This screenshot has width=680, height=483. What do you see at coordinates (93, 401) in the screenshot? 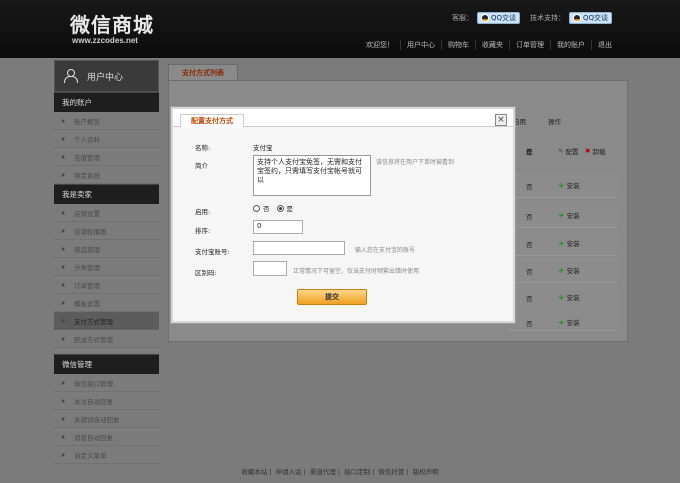
I see `menu-label: 关注自动回复` at bounding box center [93, 401].